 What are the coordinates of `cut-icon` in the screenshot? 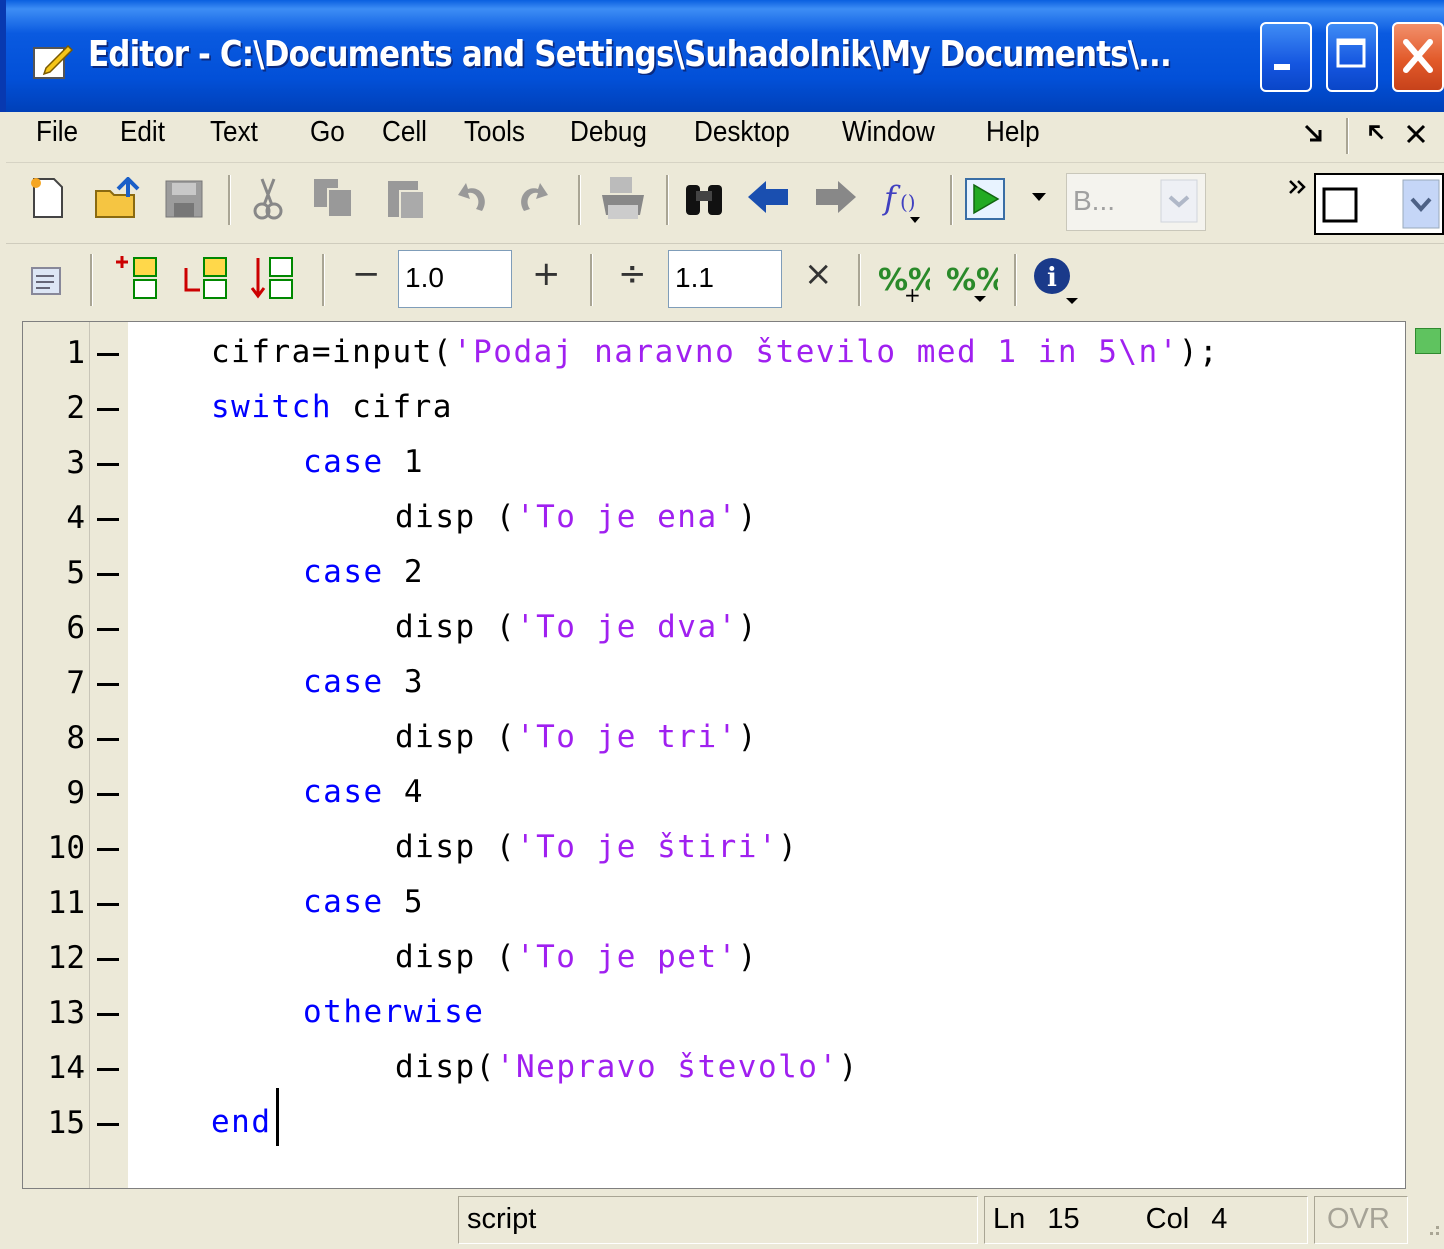 It's located at (268, 199).